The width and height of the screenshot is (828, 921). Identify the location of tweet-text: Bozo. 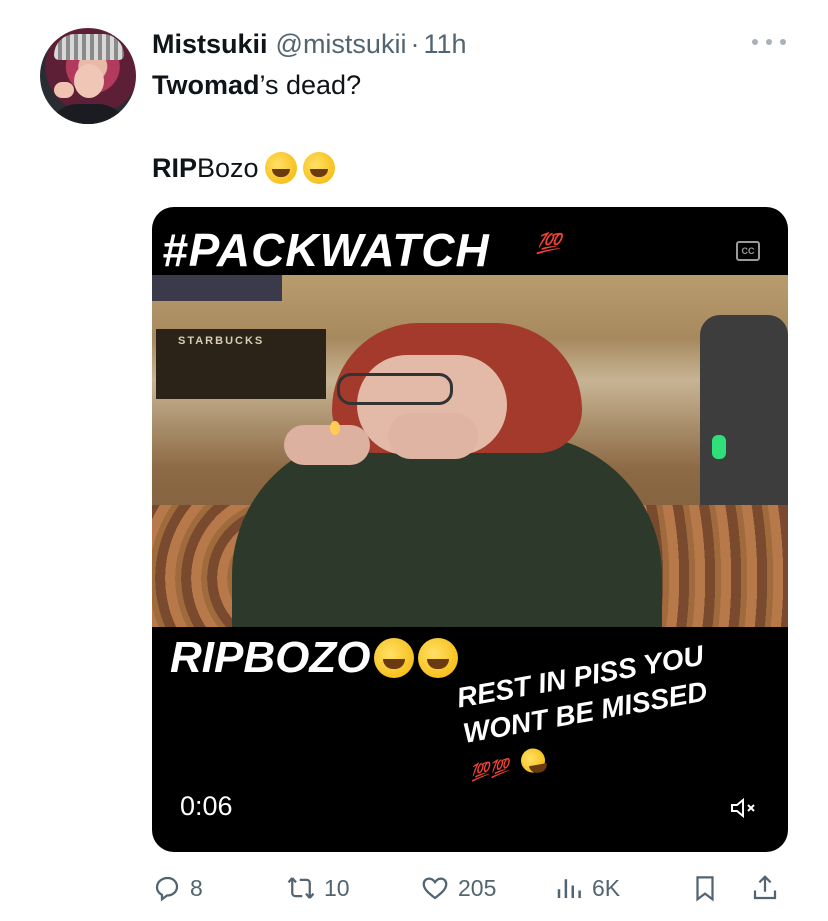
(228, 167).